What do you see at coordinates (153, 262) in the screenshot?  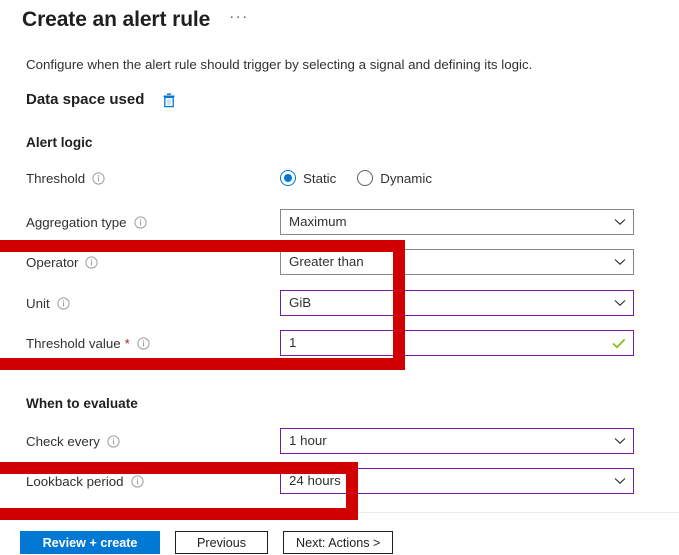 I see `operator-label-group: Operator` at bounding box center [153, 262].